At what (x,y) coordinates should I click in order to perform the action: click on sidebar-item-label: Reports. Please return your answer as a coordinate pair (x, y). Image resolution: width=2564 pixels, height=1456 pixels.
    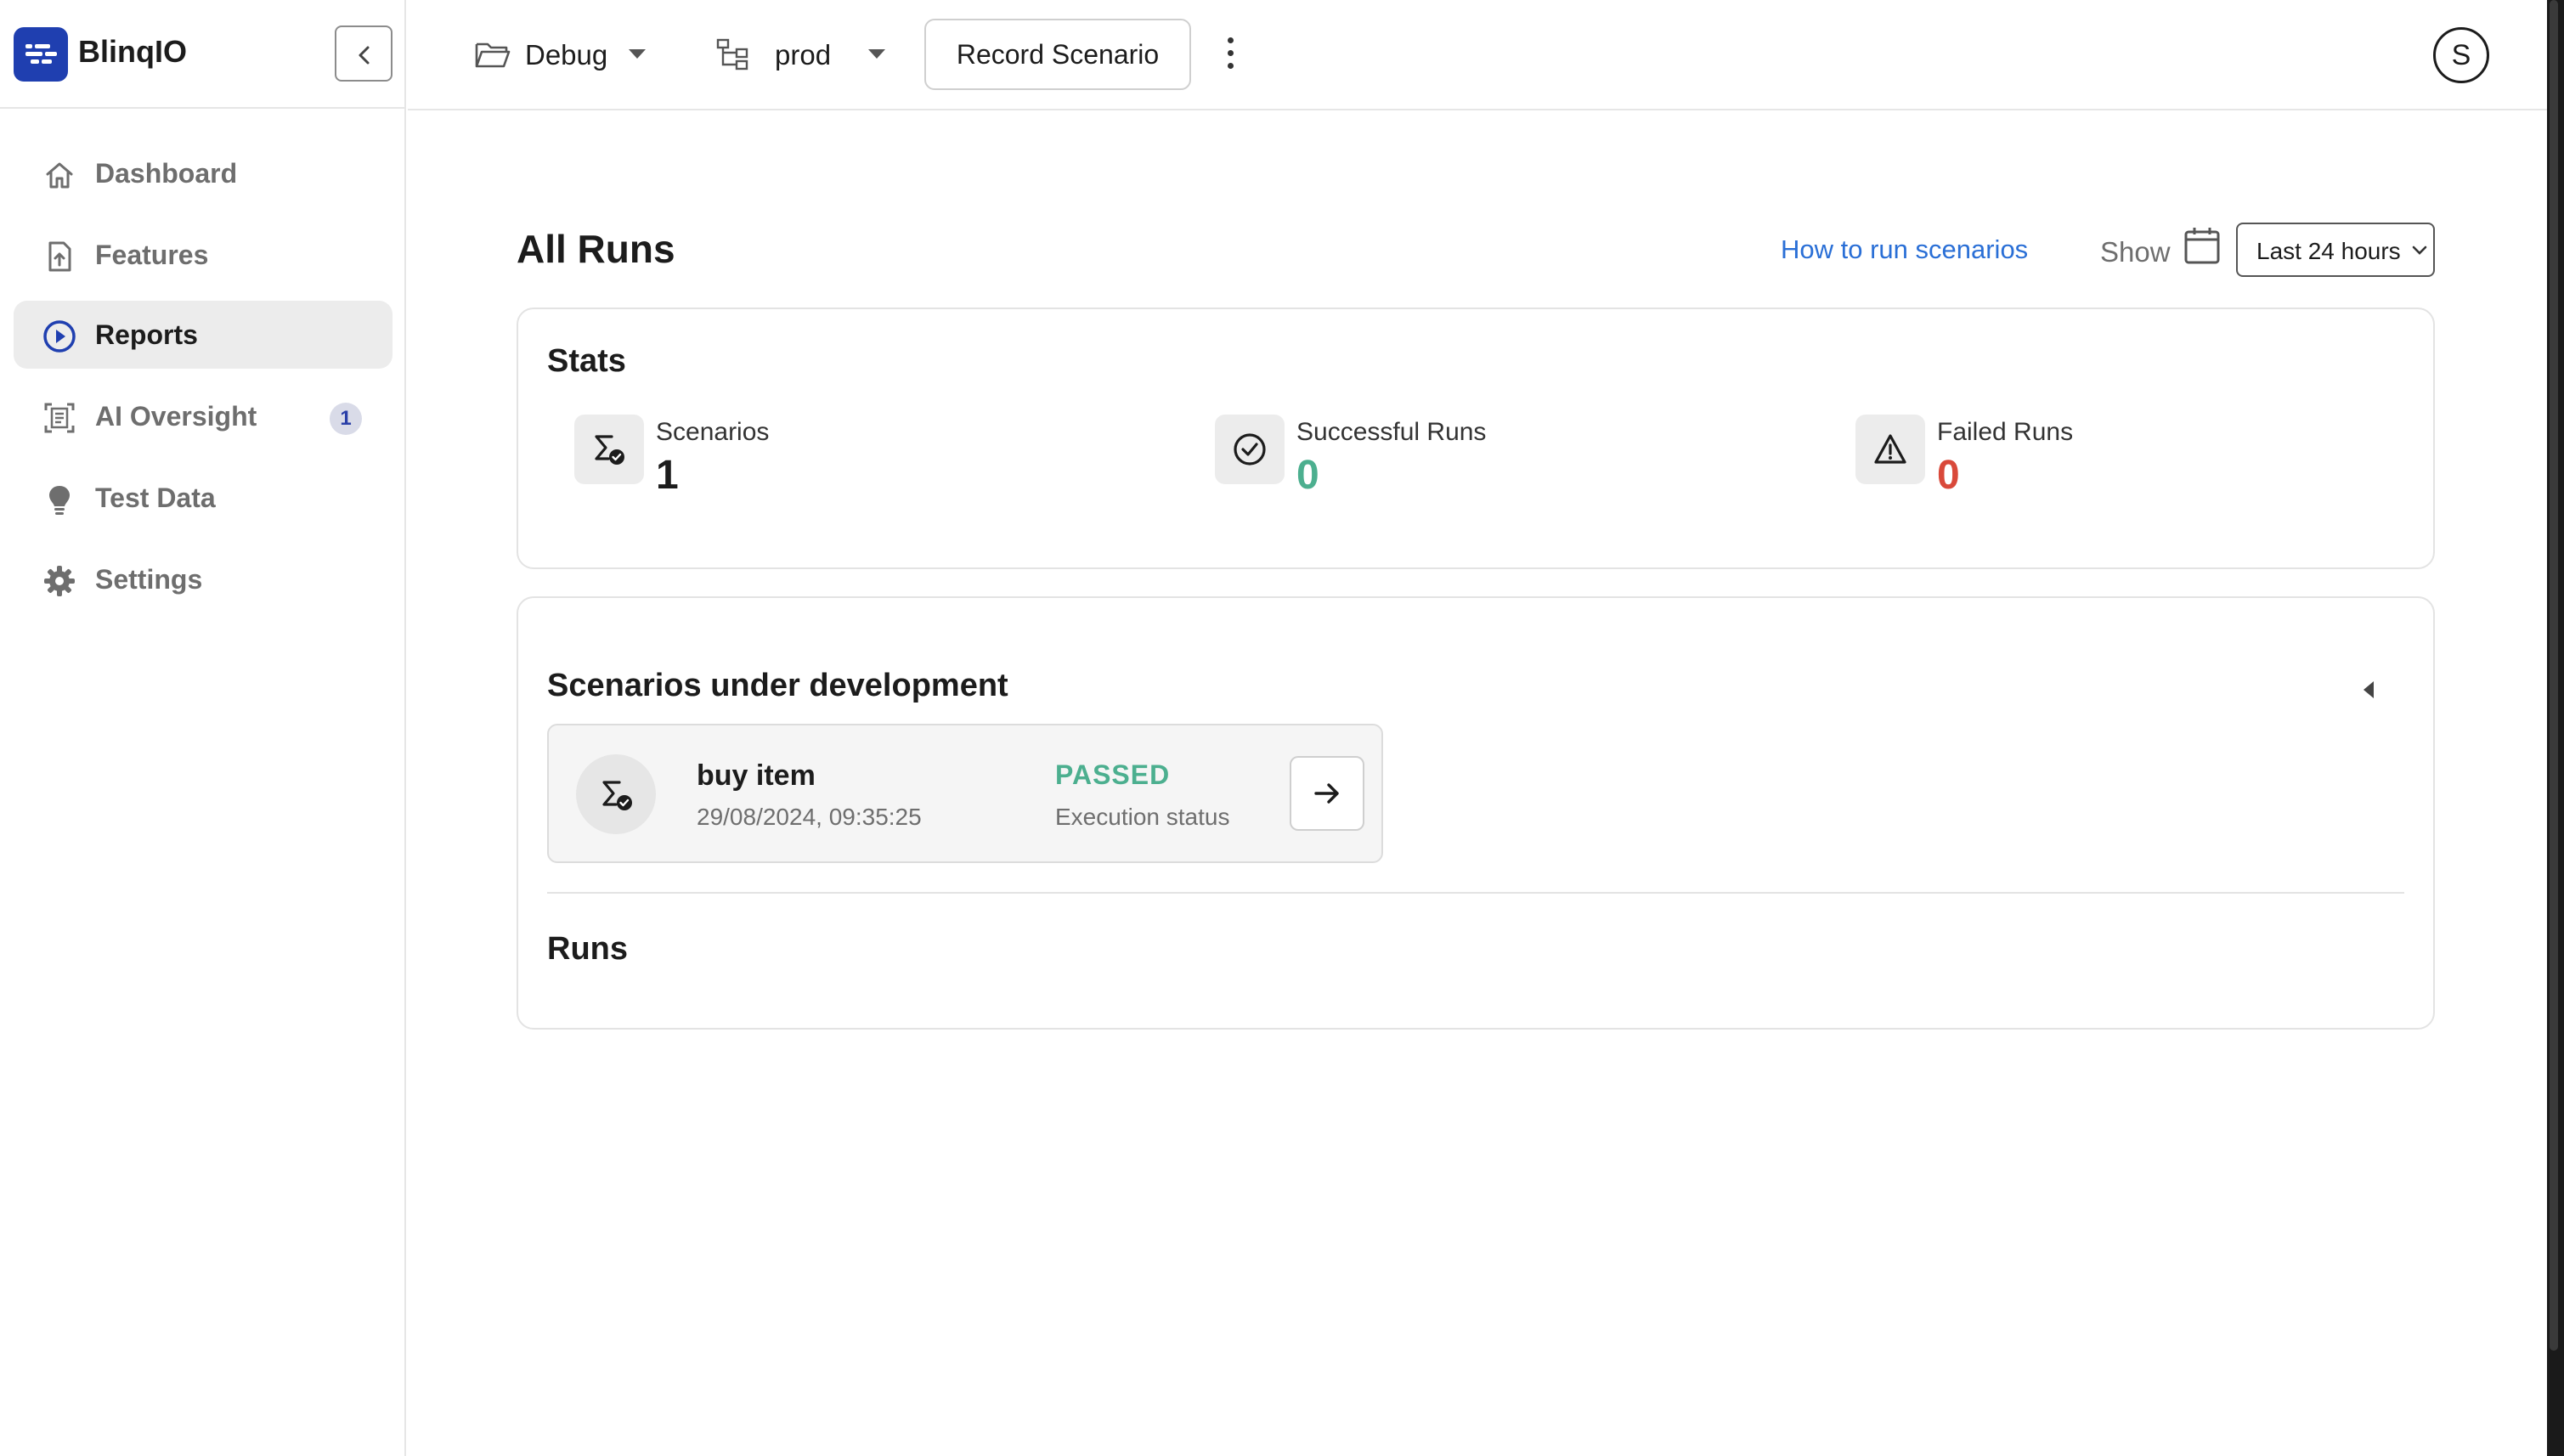
    Looking at the image, I should click on (146, 335).